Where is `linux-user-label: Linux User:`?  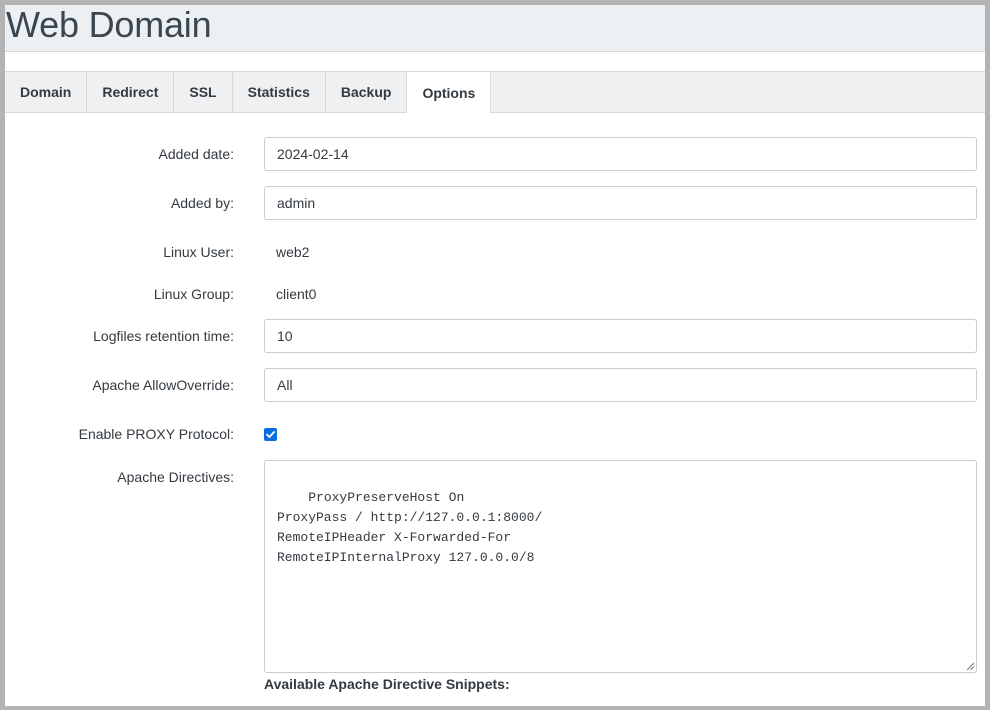
linux-user-label: Linux User: is located at coordinates (198, 252).